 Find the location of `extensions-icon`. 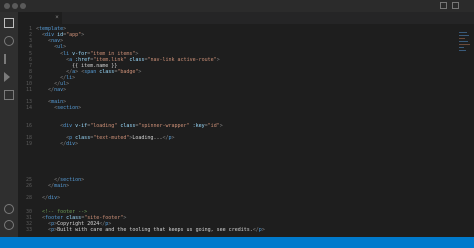

extensions-icon is located at coordinates (9, 95).